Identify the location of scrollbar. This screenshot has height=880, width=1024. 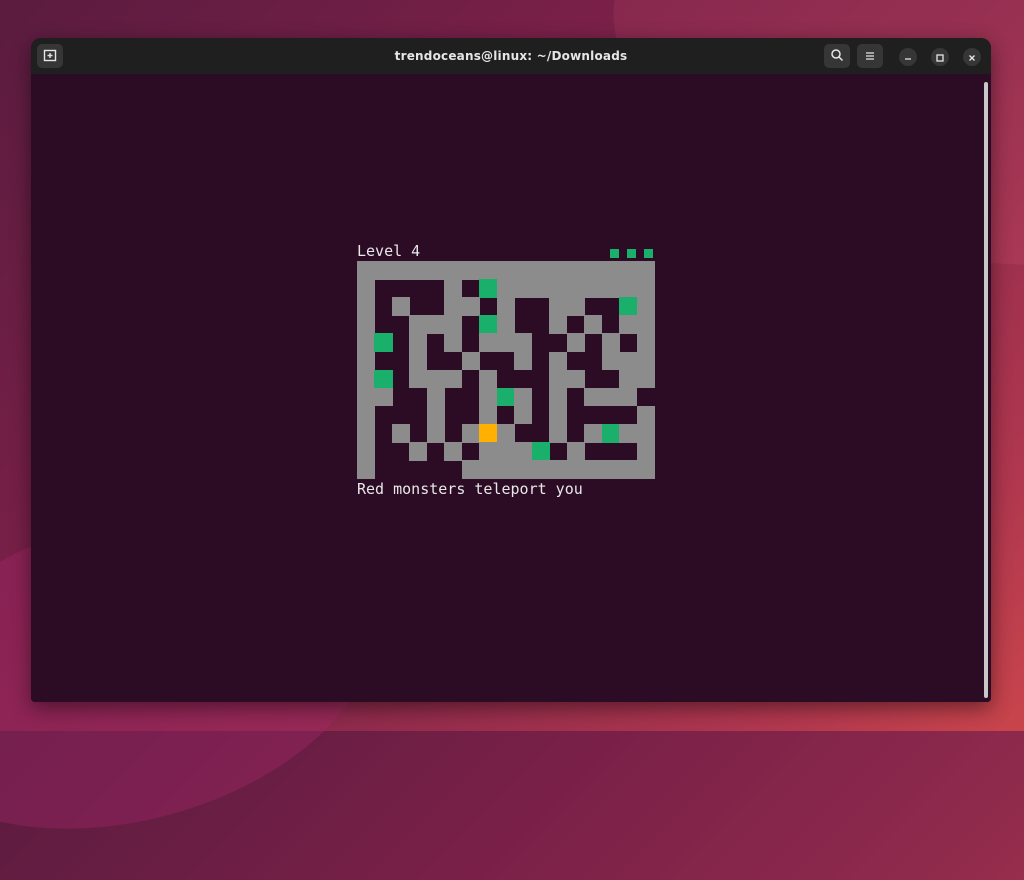
(986, 390).